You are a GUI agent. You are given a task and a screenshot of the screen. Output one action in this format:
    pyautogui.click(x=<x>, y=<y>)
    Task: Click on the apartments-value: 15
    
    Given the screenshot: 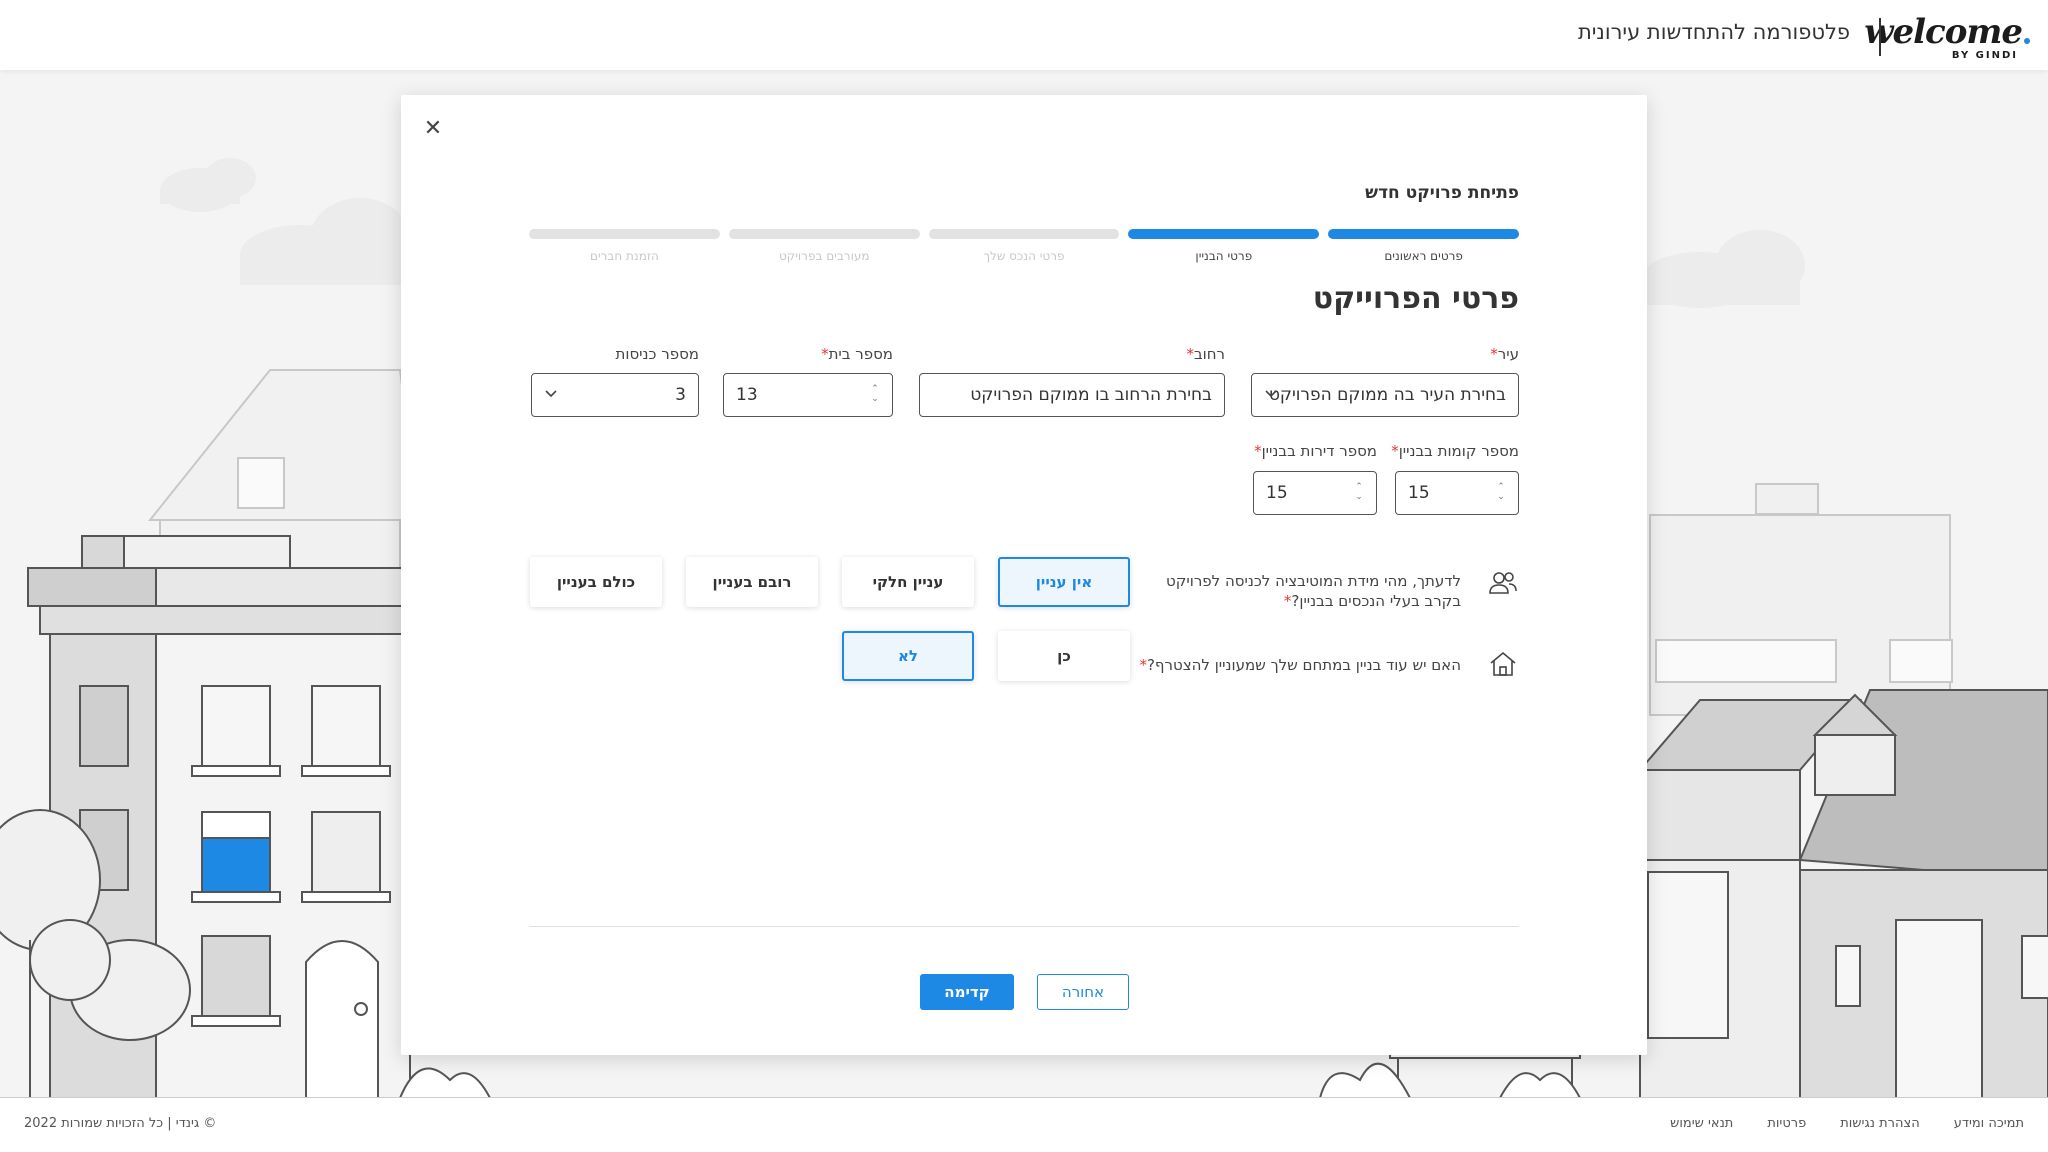 What is the action you would take?
    pyautogui.click(x=1277, y=493)
    